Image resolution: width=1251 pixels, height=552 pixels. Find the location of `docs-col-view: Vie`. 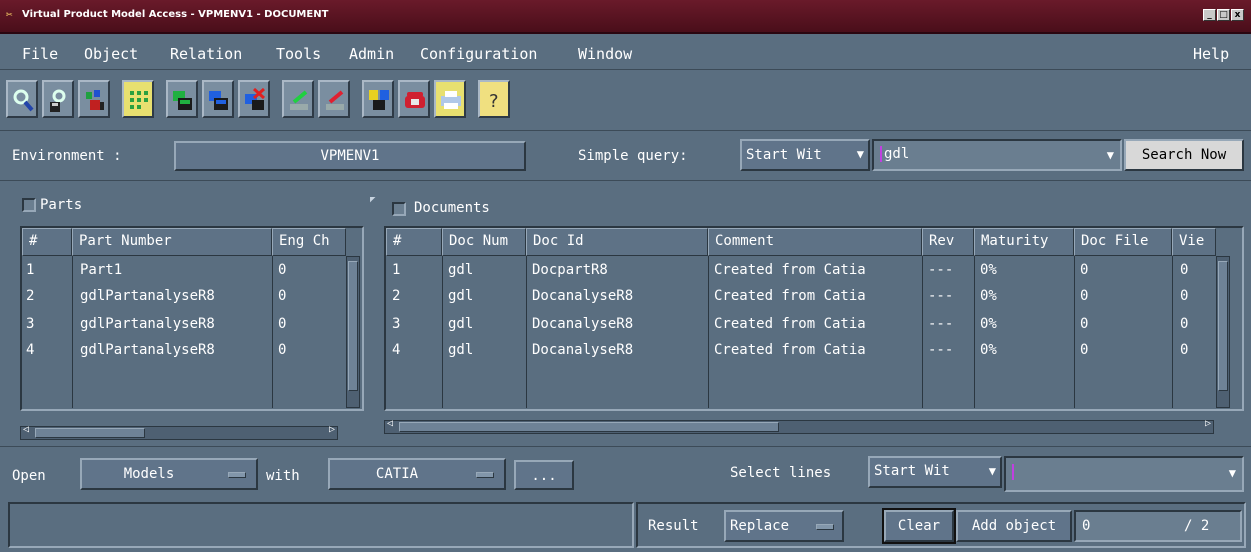

docs-col-view: Vie is located at coordinates (1194, 242).